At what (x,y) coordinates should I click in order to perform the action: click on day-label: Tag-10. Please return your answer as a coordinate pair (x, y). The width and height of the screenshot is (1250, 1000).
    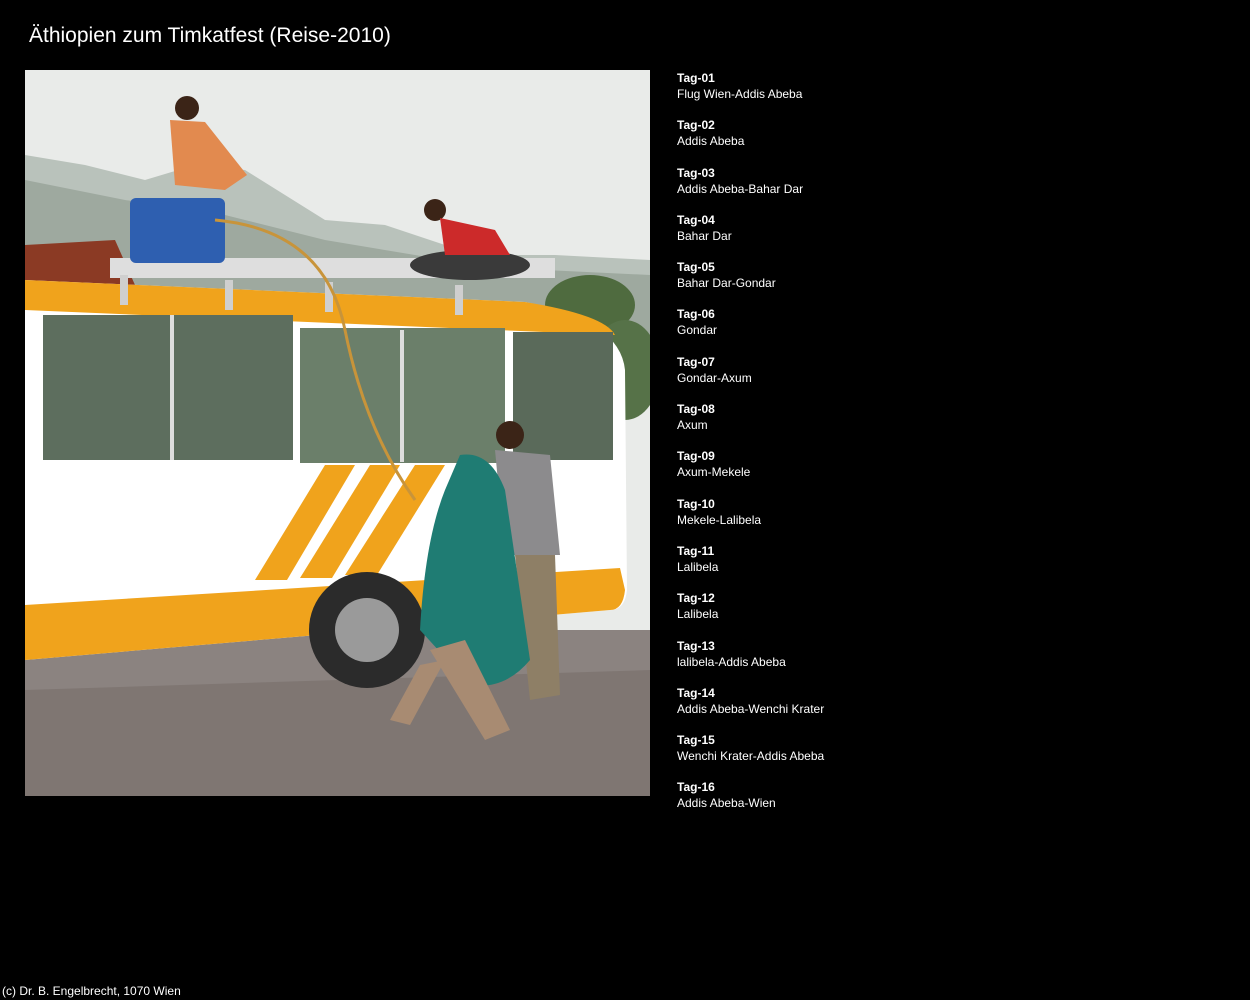
    Looking at the image, I should click on (750, 504).